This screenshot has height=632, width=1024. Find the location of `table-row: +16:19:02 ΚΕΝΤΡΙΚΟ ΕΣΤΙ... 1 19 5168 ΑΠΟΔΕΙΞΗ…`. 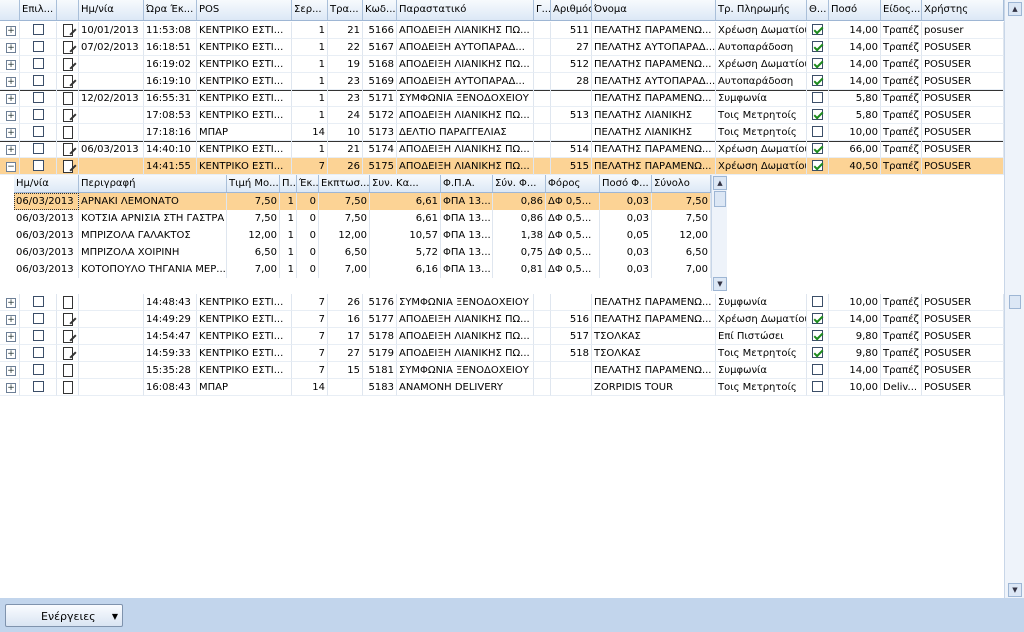

table-row: +16:19:02 ΚΕΝΤΡΙΚΟ ΕΣΤΙ... 1 19 5168 ΑΠΟΔΕΙΞΗ… is located at coordinates (502, 64).